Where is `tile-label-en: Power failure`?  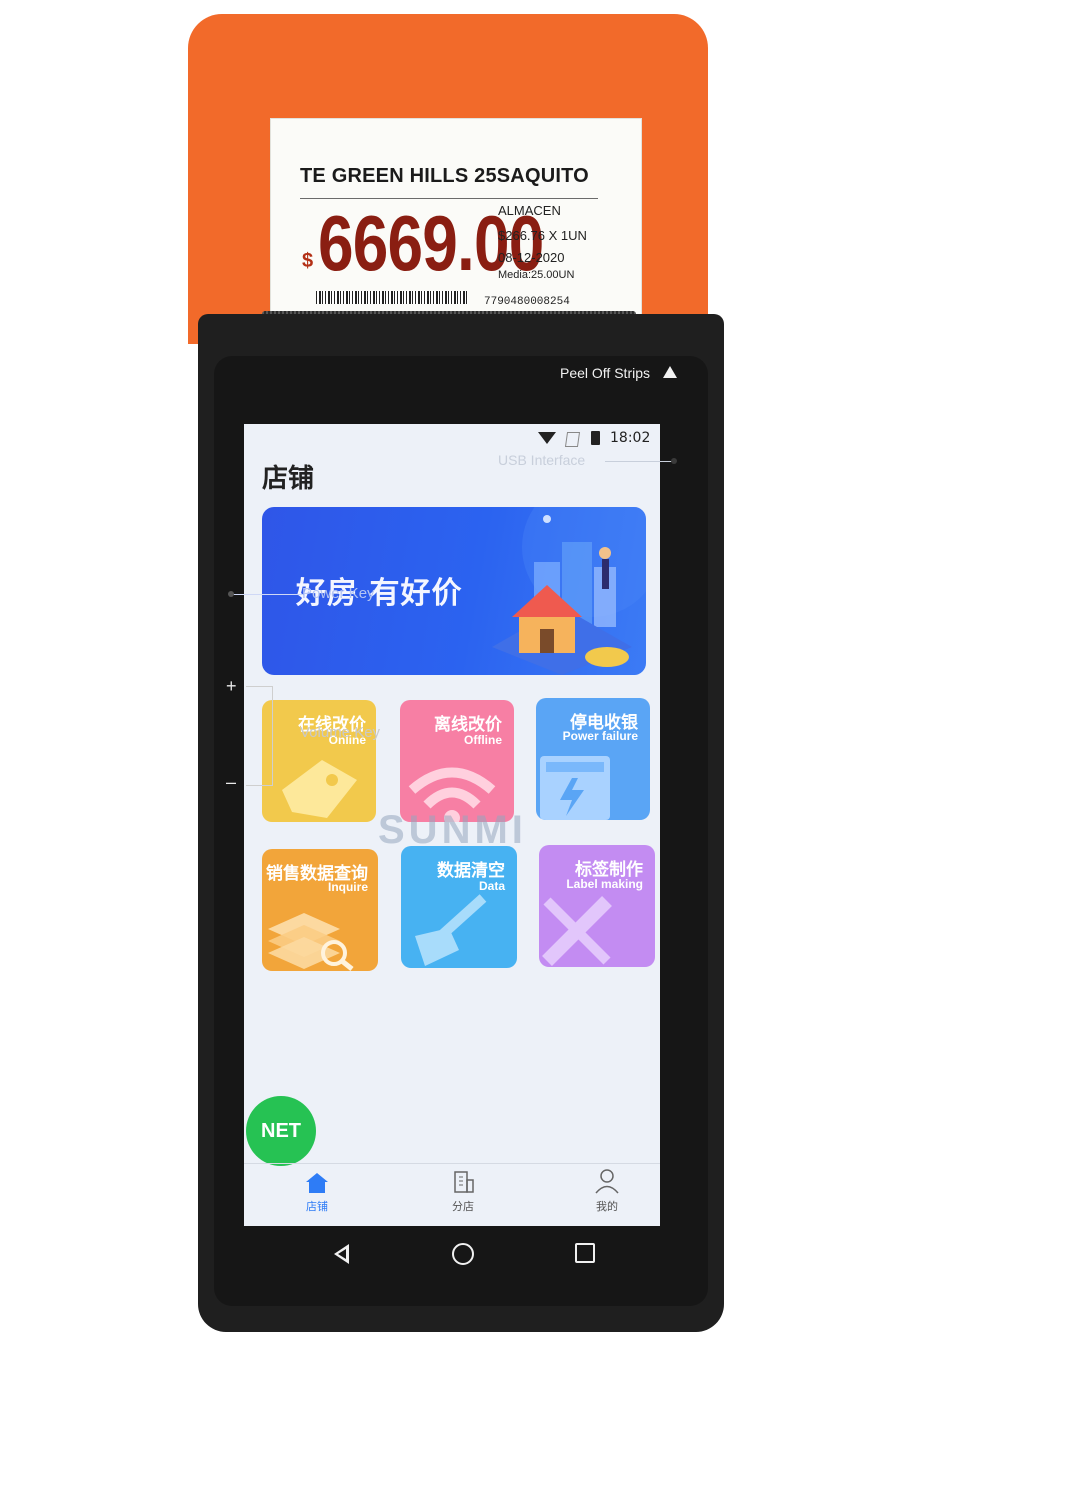 tile-label-en: Power failure is located at coordinates (600, 736).